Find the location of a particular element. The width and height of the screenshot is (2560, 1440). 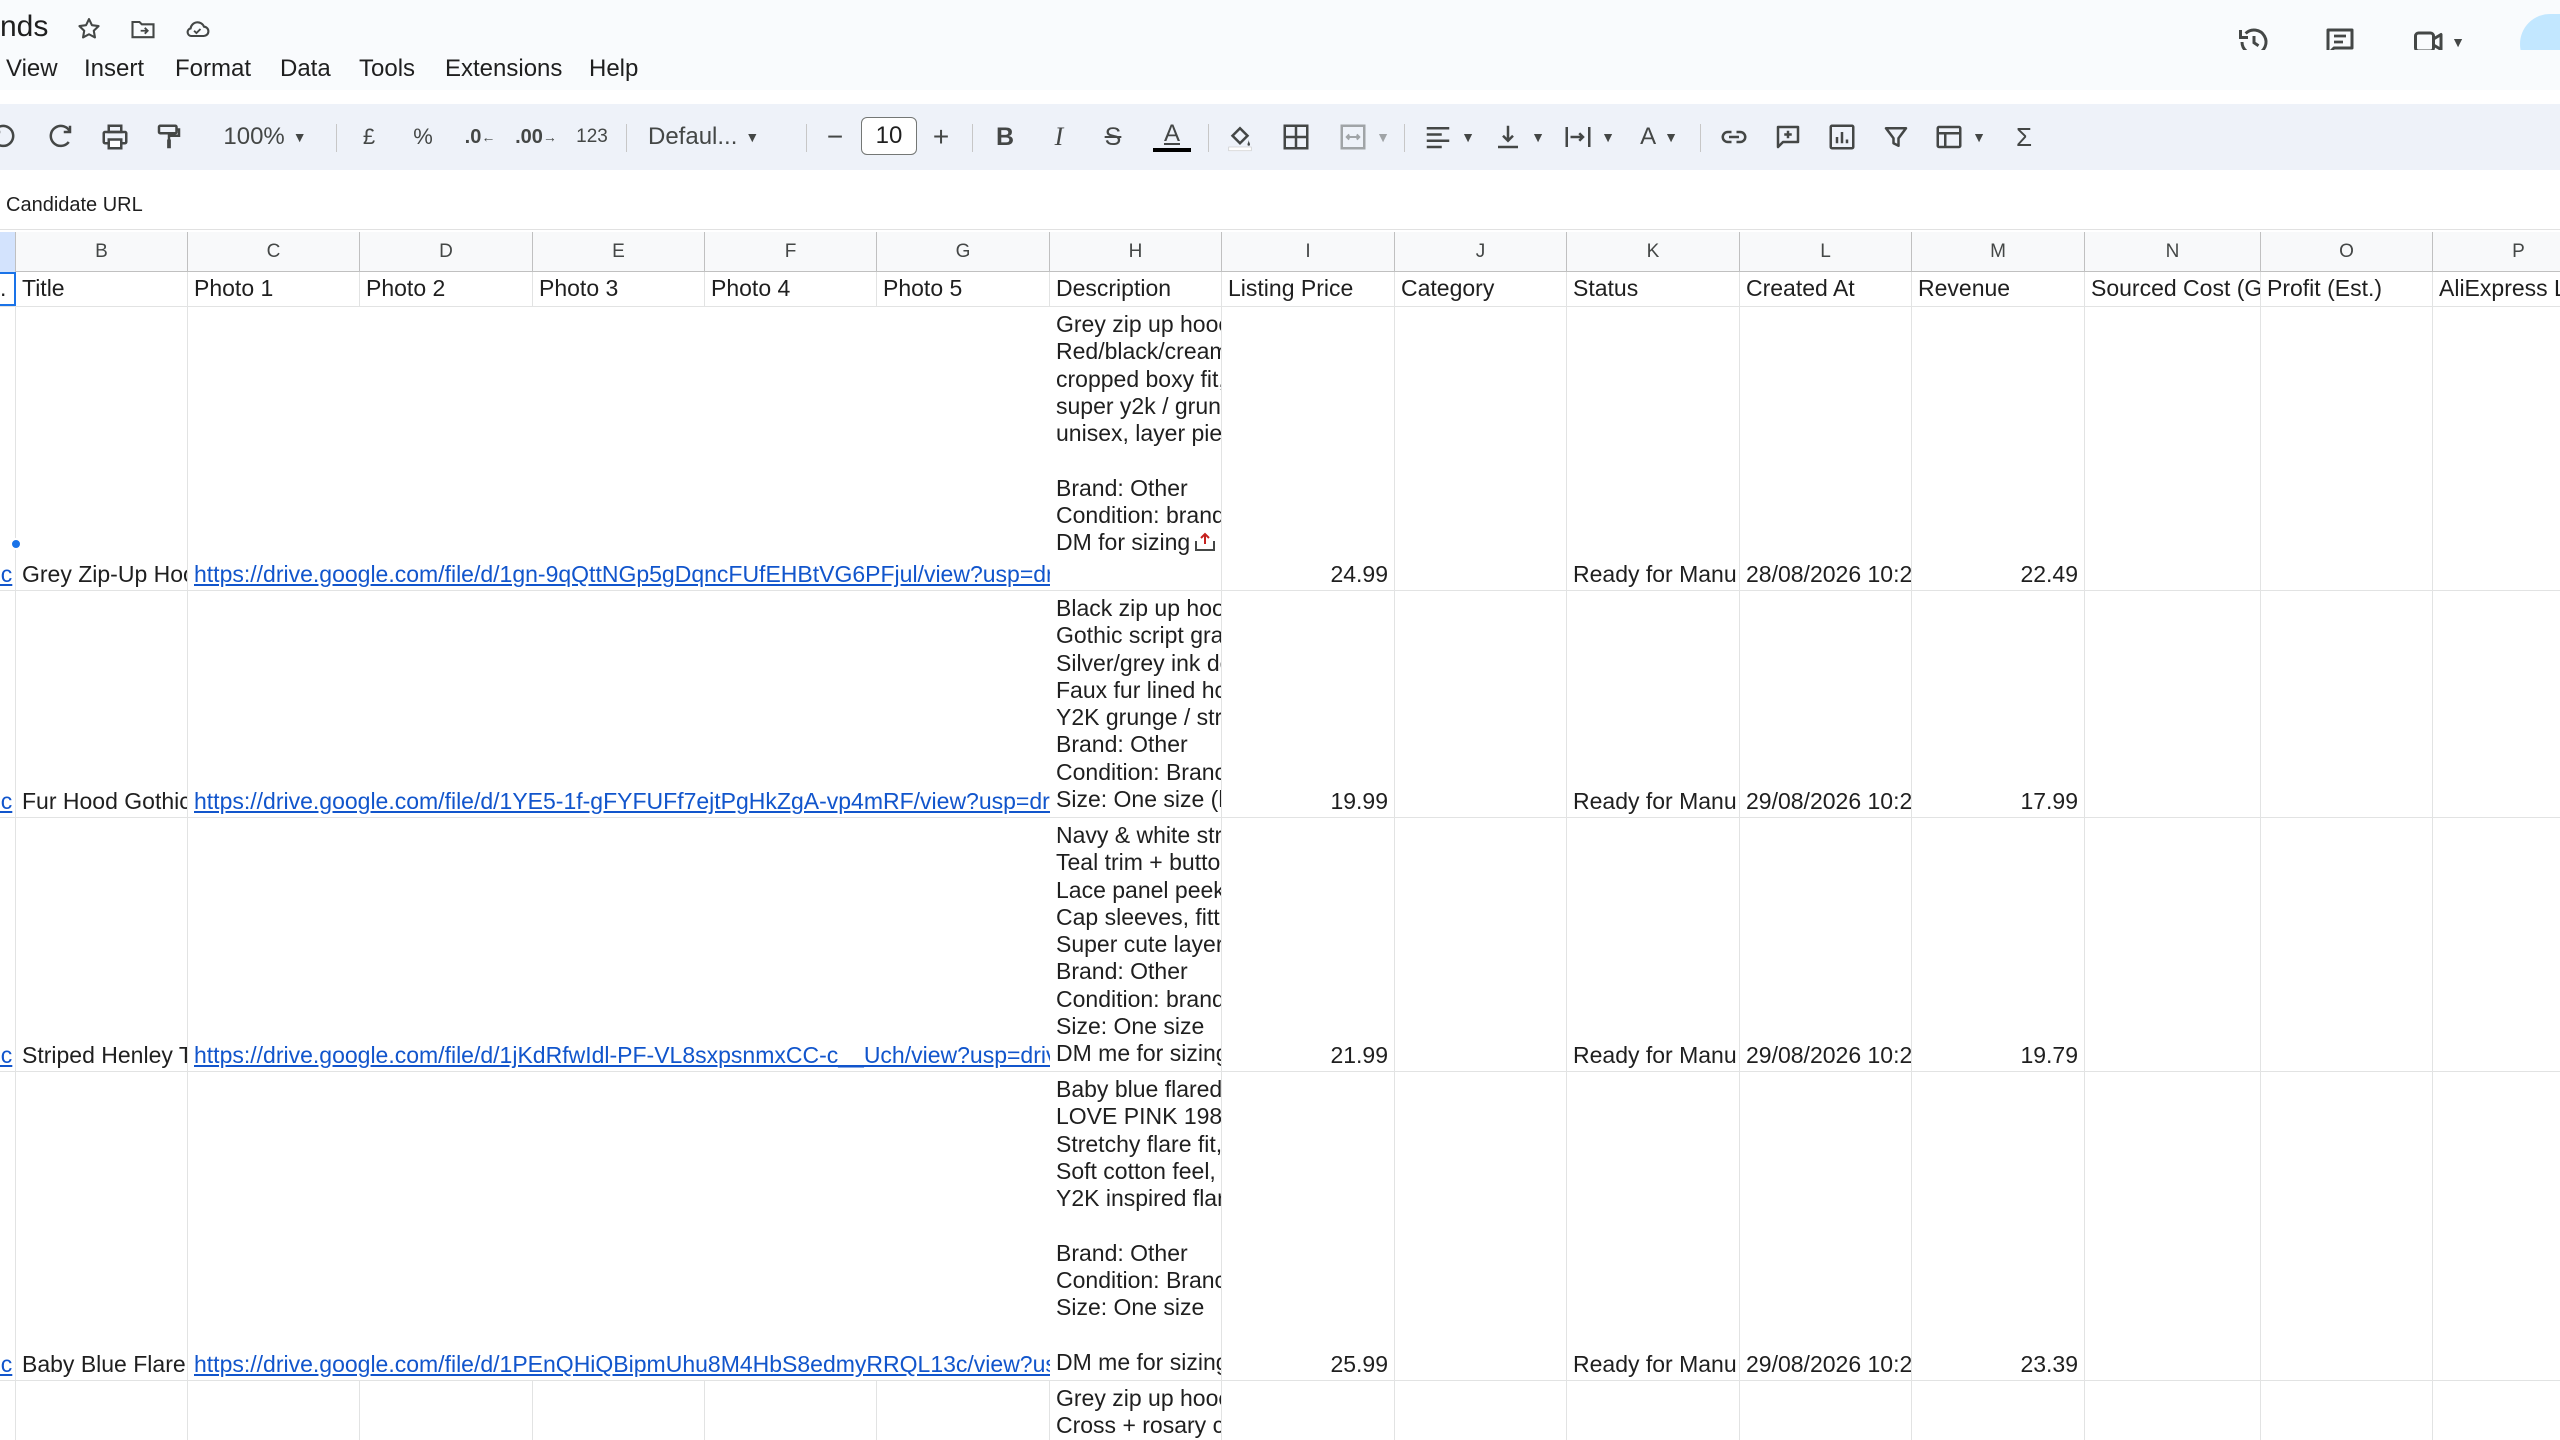

text-color-button: A is located at coordinates (1172, 137).